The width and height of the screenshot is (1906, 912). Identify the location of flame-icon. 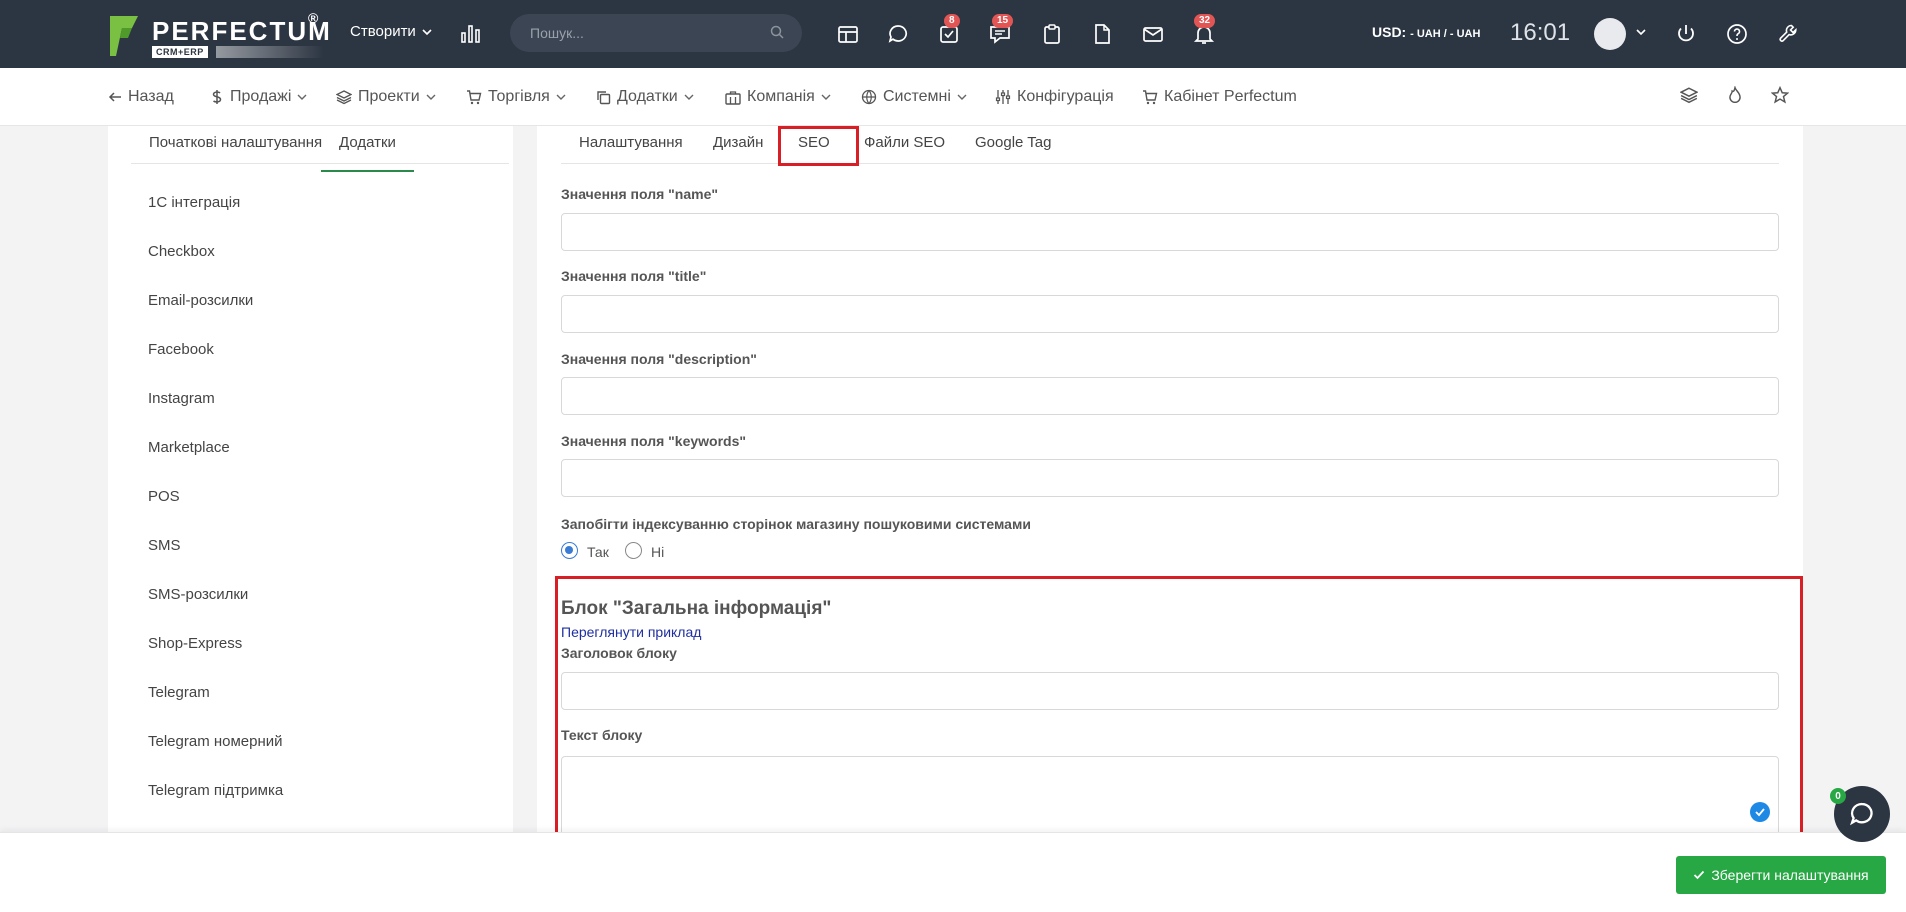
(1735, 95).